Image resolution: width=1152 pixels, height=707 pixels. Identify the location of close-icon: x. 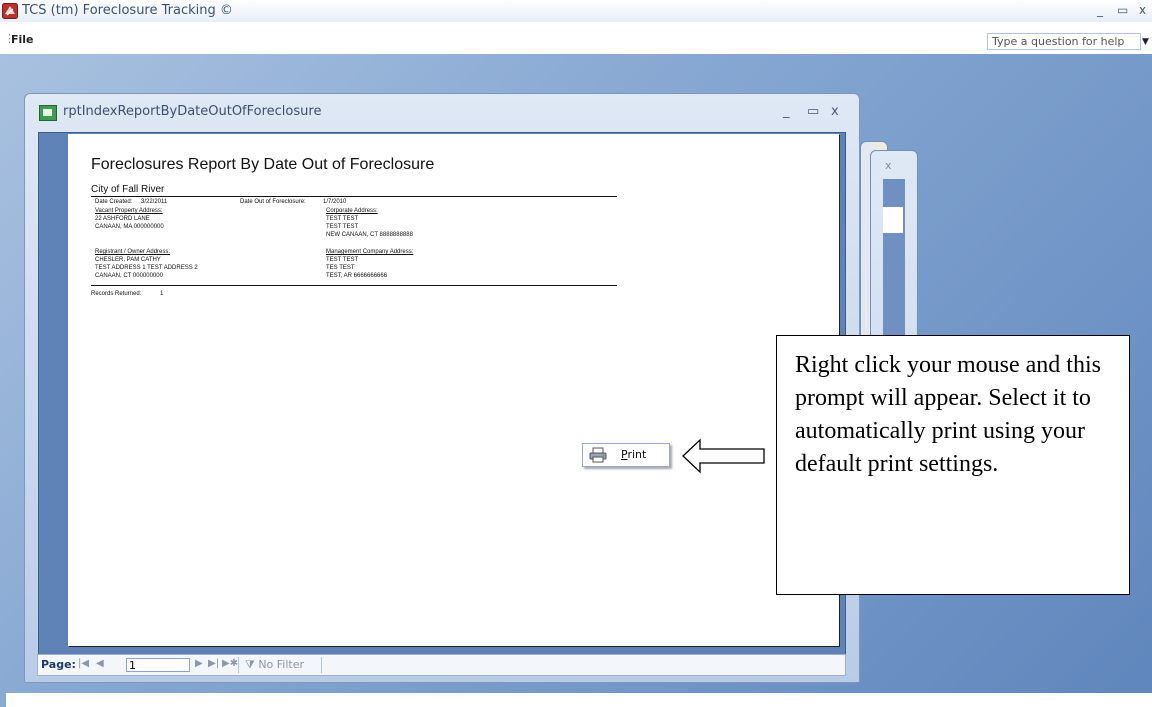
(888, 165).